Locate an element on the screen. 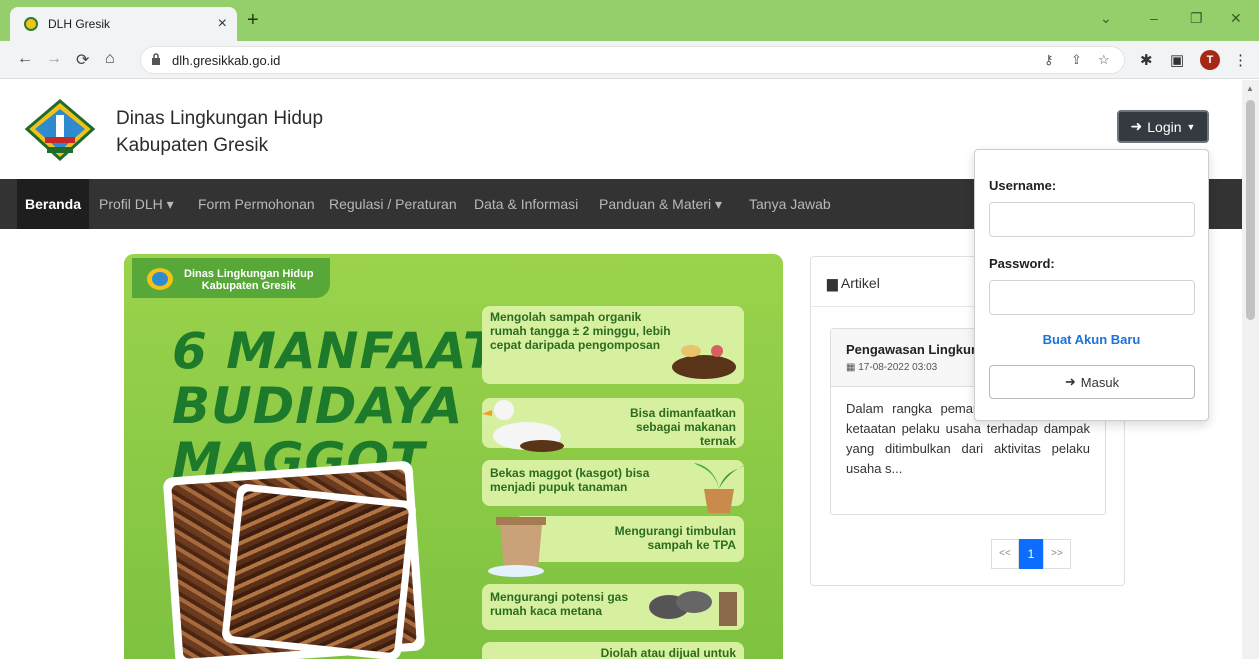 The height and width of the screenshot is (659, 1259). banner-badge-text: Dinas Lingkungan Hidup Kabupaten Gresik is located at coordinates (249, 280).